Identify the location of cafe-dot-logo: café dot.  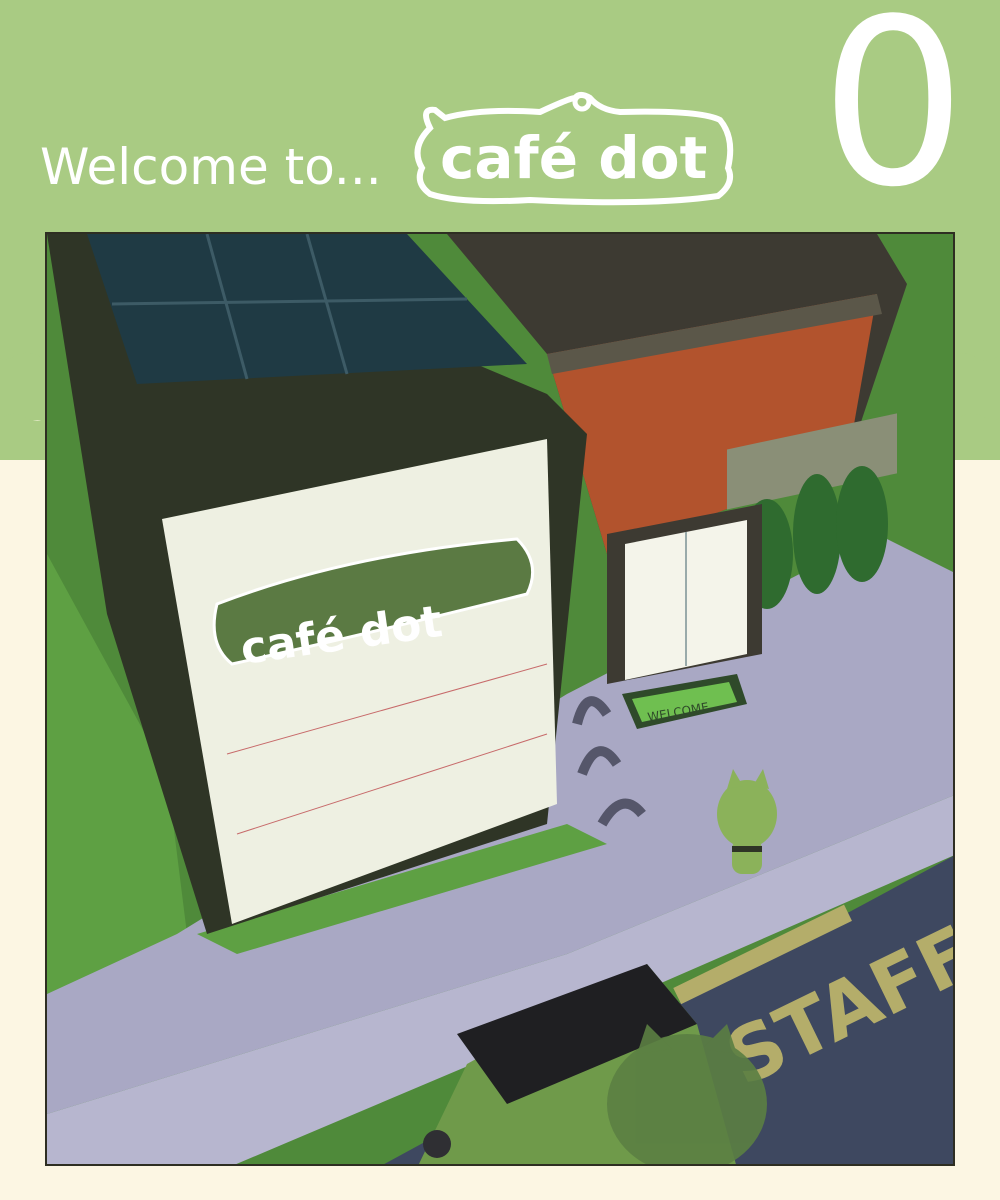
(574, 149).